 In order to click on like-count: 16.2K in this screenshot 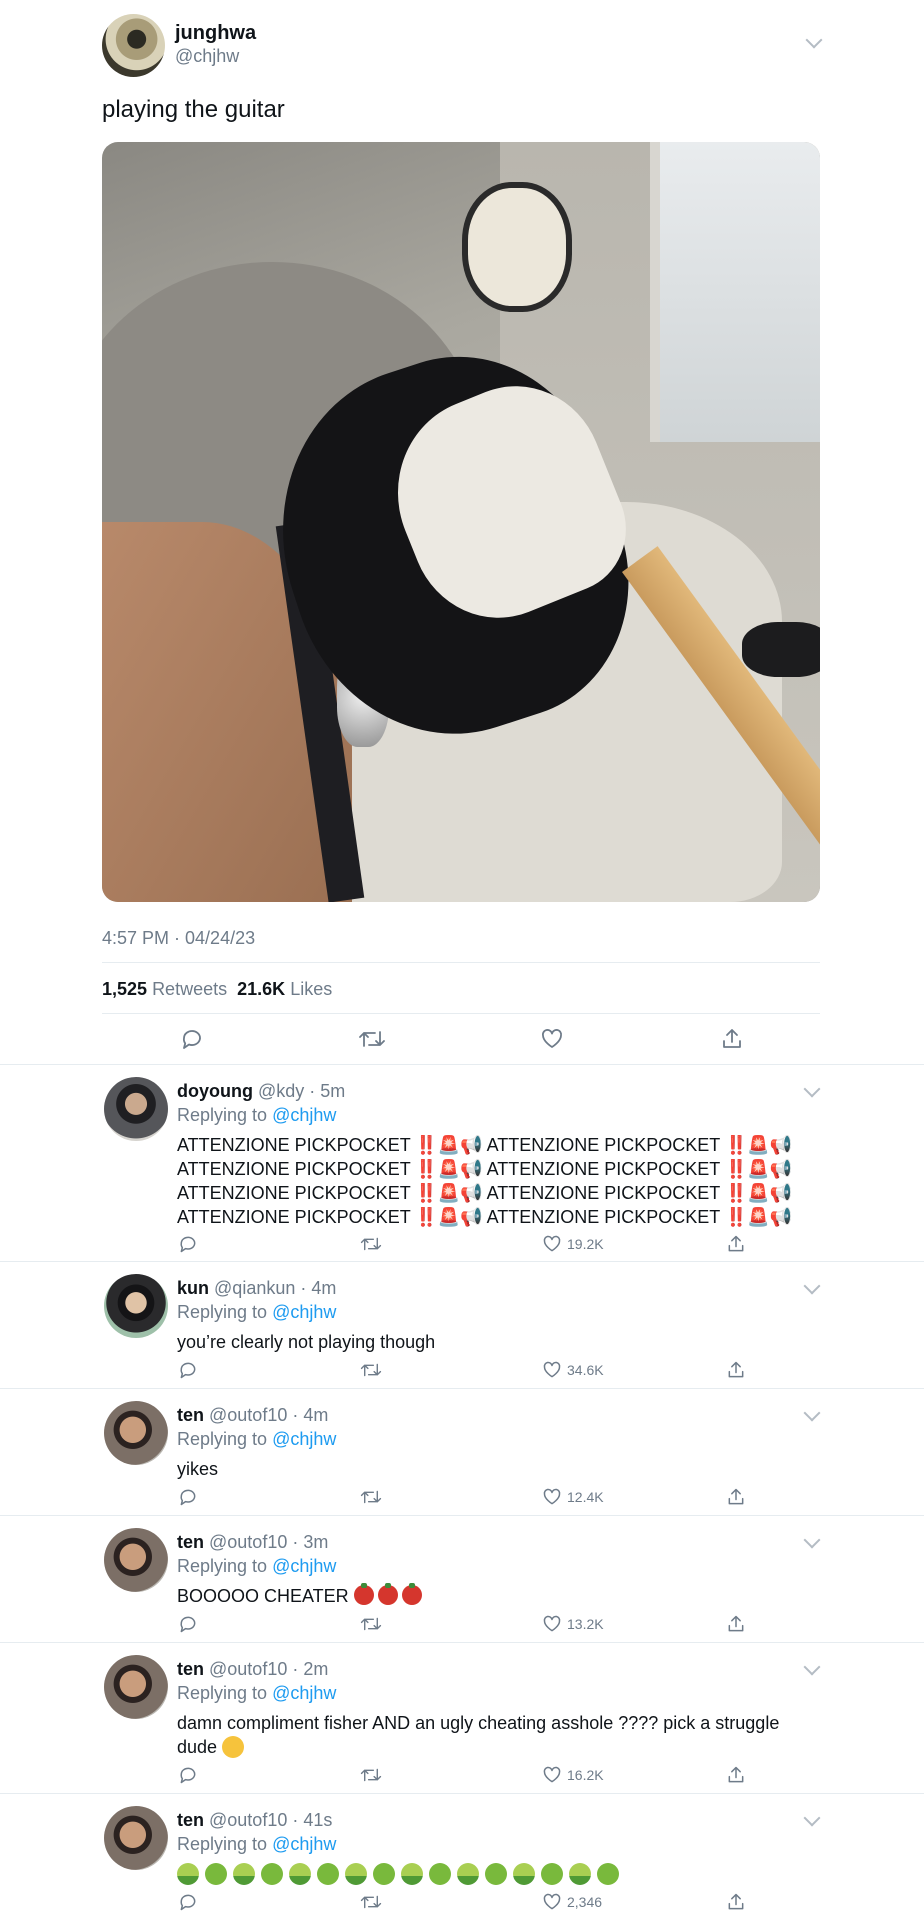, I will do `click(585, 1775)`.